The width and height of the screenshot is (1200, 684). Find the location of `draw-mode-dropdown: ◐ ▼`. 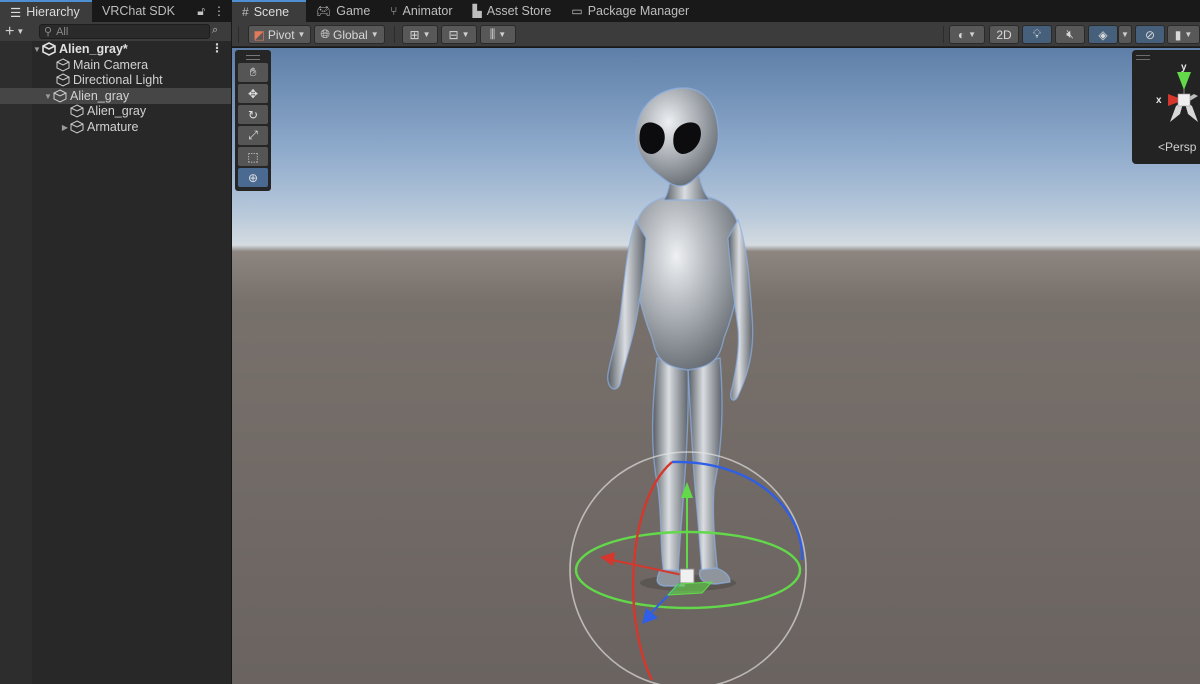

draw-mode-dropdown: ◐ ▼ is located at coordinates (967, 34).